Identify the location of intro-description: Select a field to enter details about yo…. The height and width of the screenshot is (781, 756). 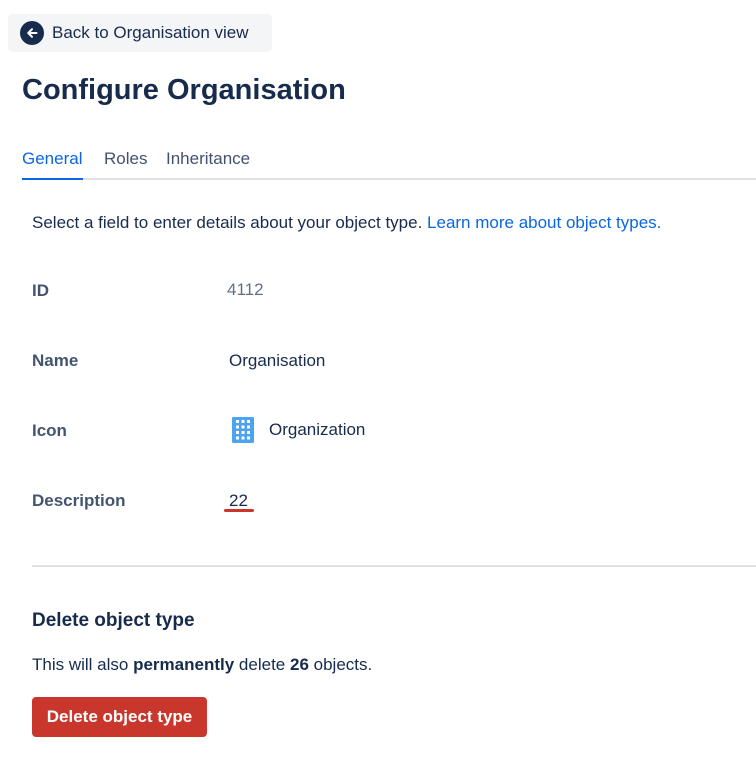
(227, 222).